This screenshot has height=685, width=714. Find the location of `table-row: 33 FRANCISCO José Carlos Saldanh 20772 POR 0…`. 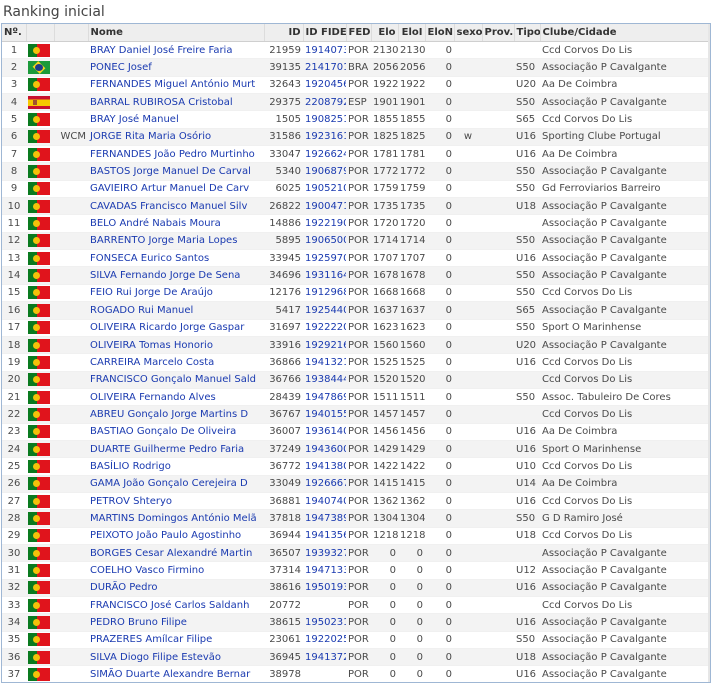

table-row: 33 FRANCISCO José Carlos Saldanh 20772 POR 0… is located at coordinates (356, 605).